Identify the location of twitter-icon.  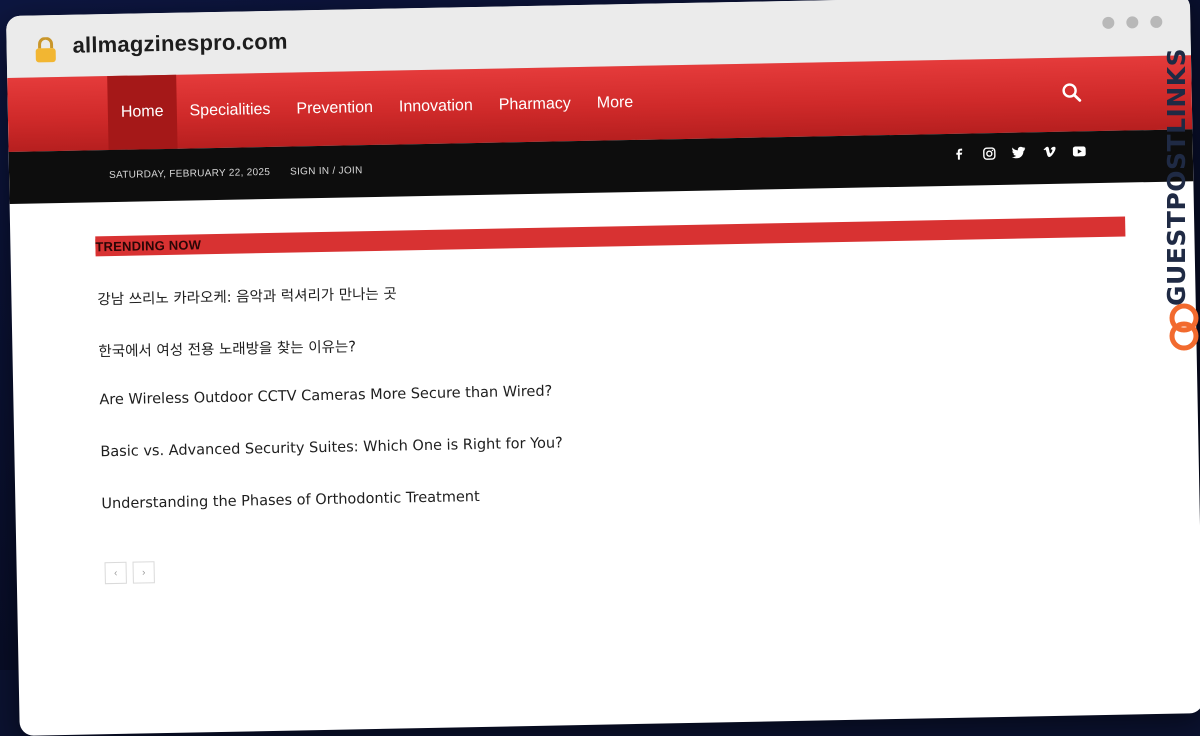
(1019, 152).